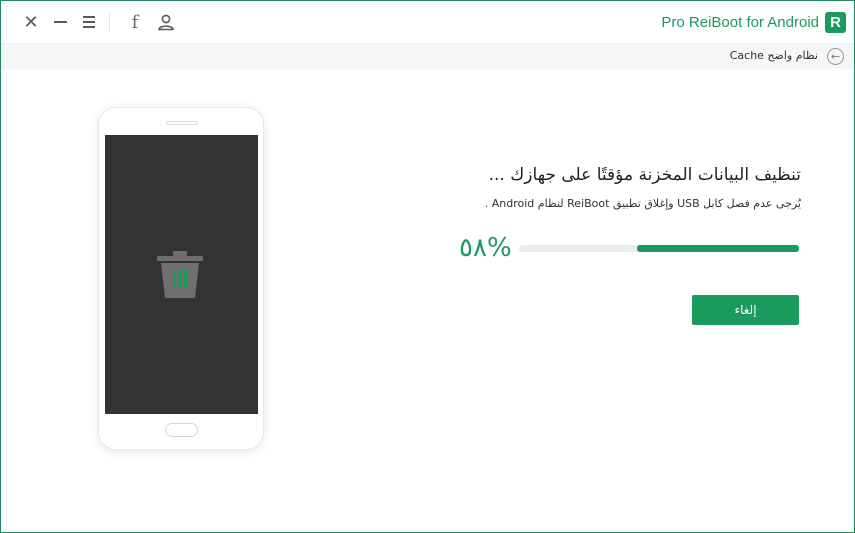 The height and width of the screenshot is (533, 855). What do you see at coordinates (835, 22) in the screenshot?
I see `reiboot-logo-icon: R` at bounding box center [835, 22].